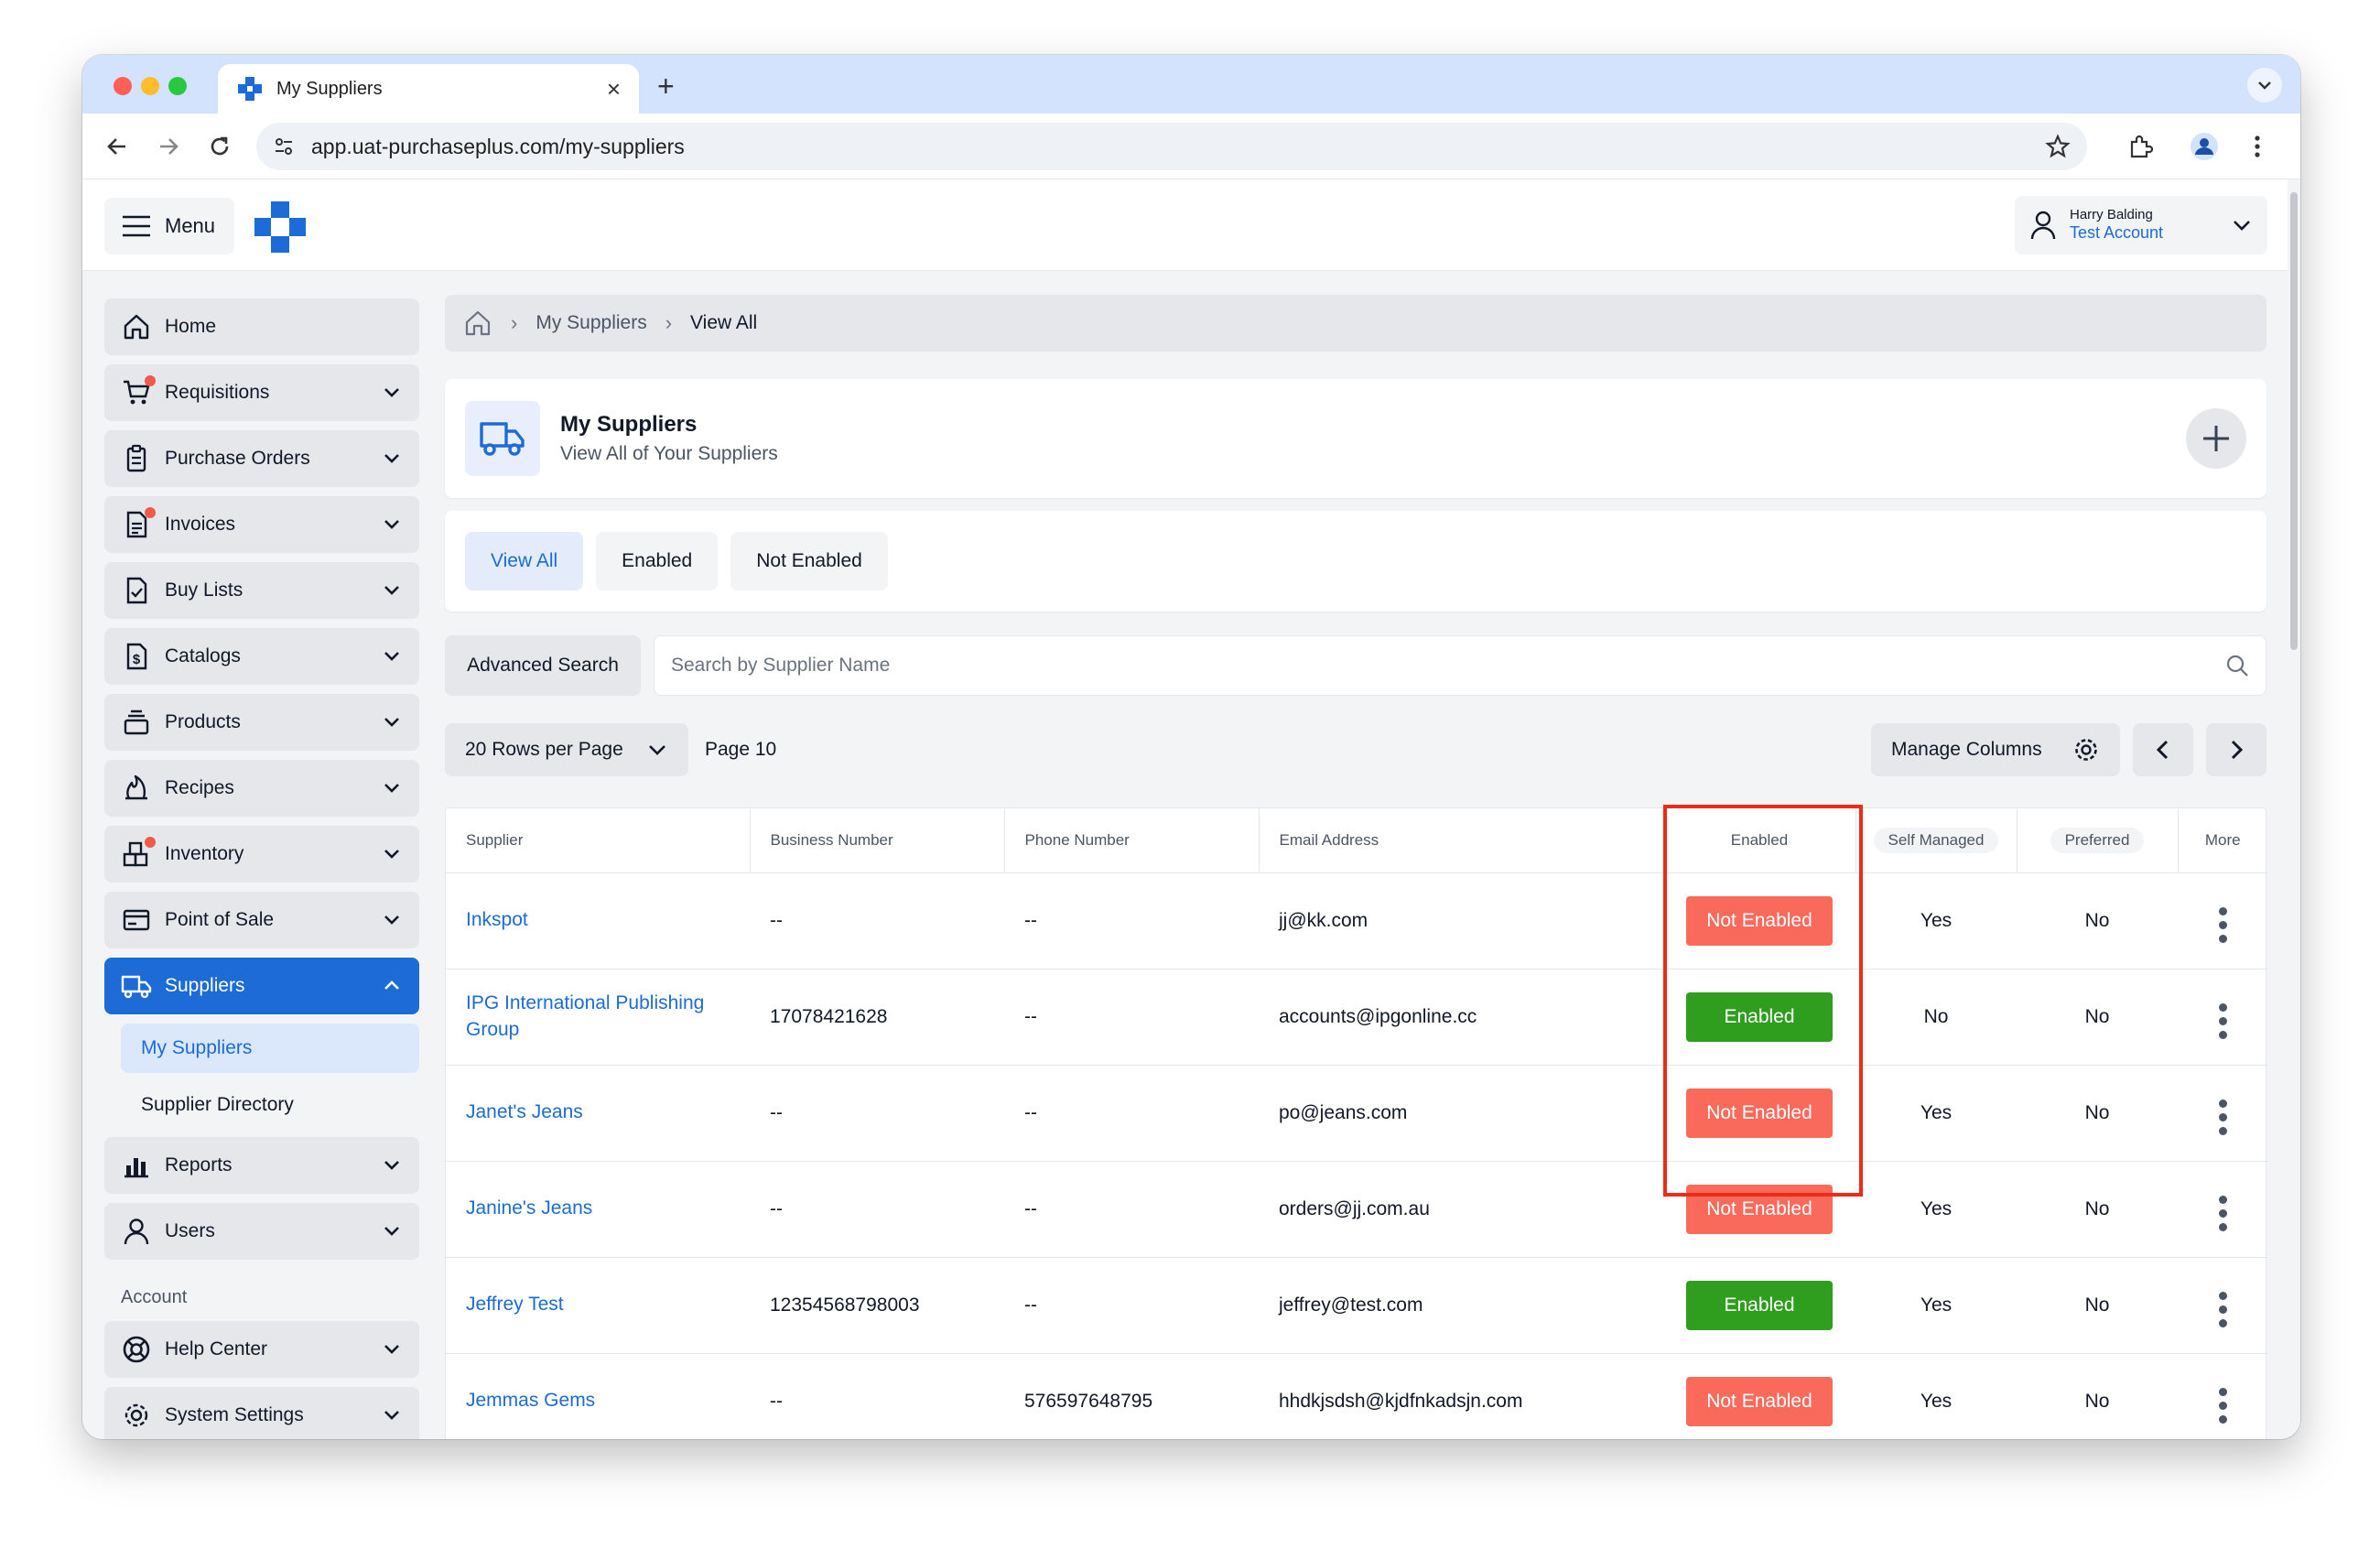 This screenshot has height=1549, width=2380. Describe the element at coordinates (524, 1112) in the screenshot. I see `supplier-link: Janet's Jeans` at that location.